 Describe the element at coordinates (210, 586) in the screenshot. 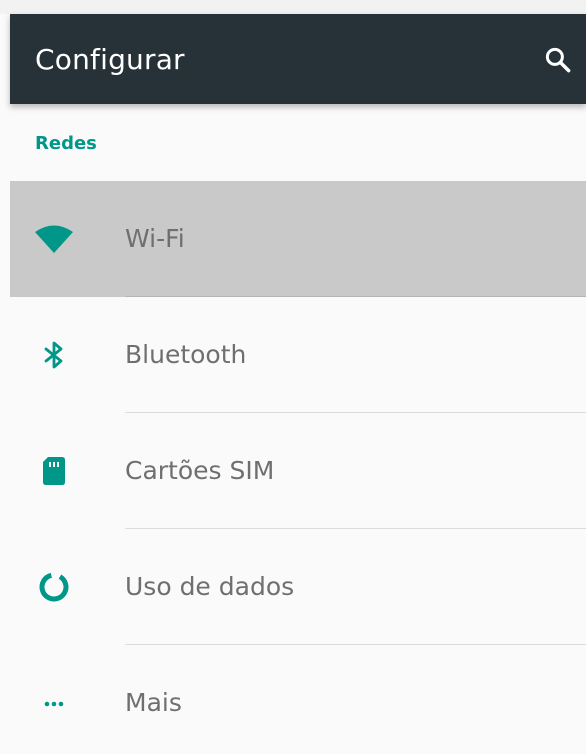

I see `settings-item-label: Uso de dados` at that location.